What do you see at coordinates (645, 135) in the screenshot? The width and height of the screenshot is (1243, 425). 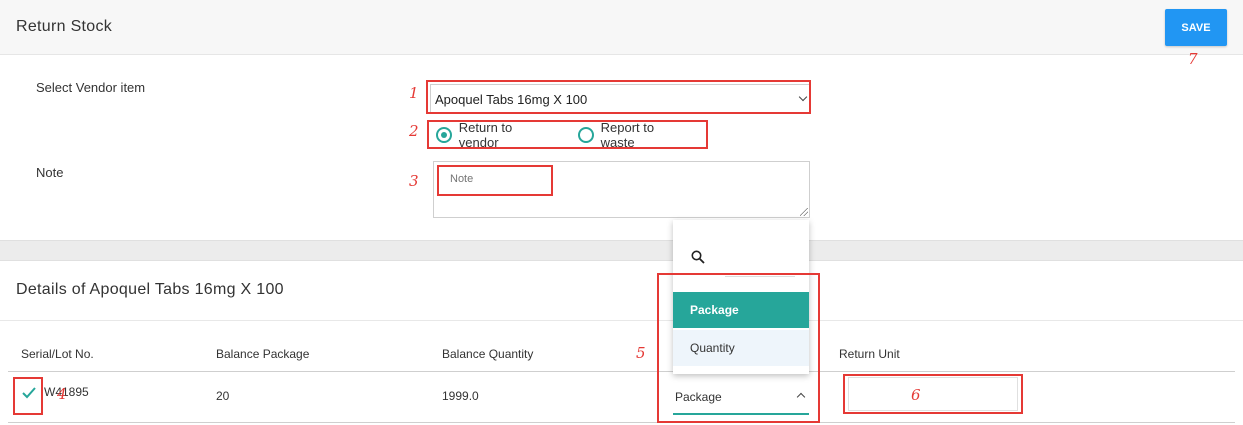 I see `report-to-waste-label: Report to waste` at bounding box center [645, 135].